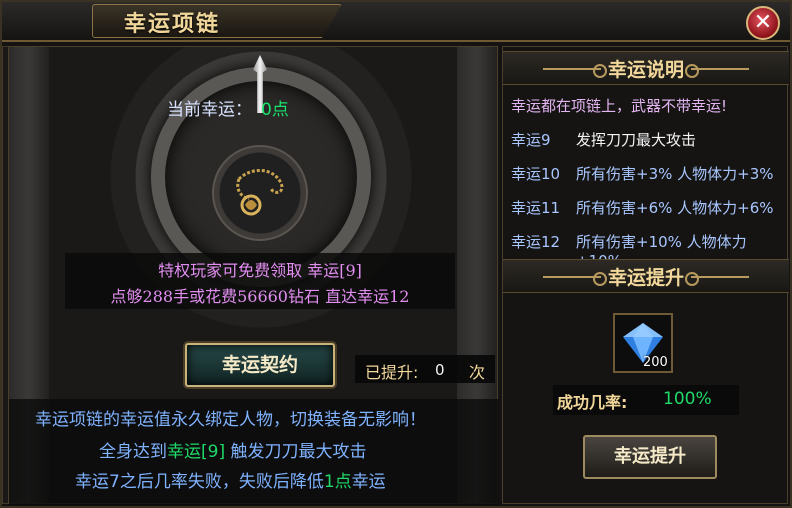 This screenshot has height=508, width=792. I want to click on raised-count-value: 0, so click(440, 370).